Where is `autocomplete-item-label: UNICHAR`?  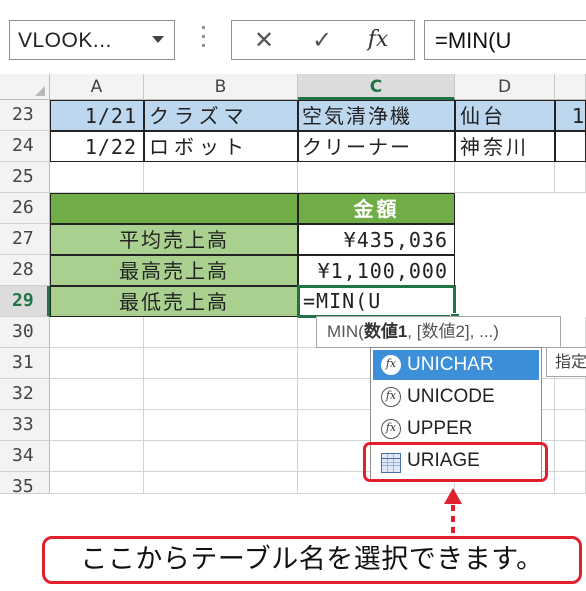 autocomplete-item-label: UNICHAR is located at coordinates (450, 364).